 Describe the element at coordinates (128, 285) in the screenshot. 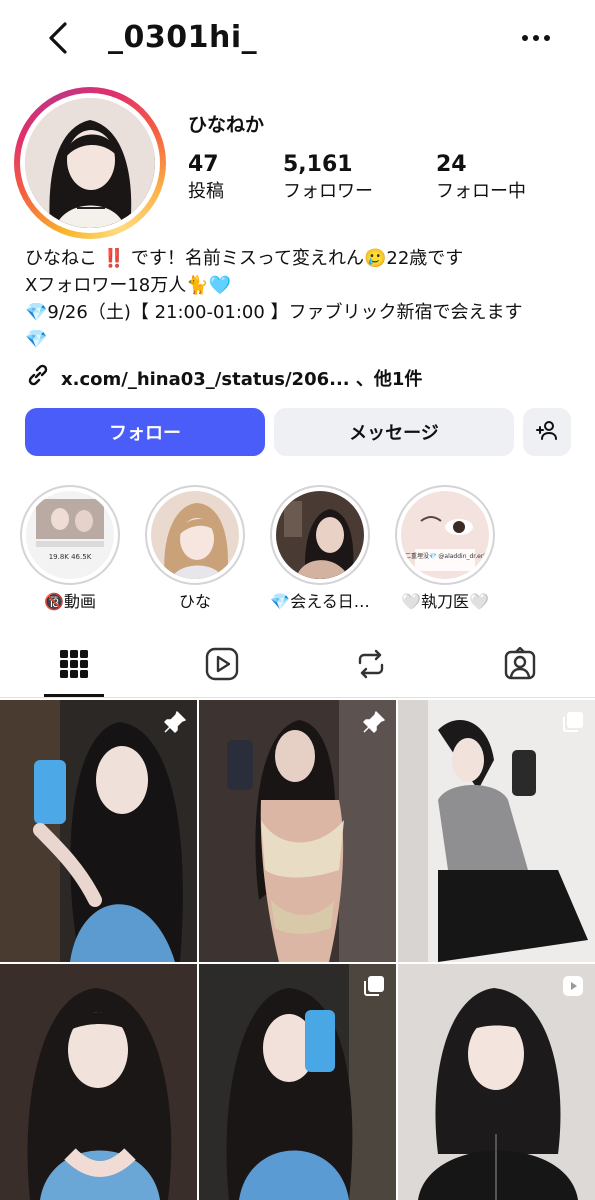

I see `bio-line-2: Xフォロワー18万人🐈🩵` at that location.